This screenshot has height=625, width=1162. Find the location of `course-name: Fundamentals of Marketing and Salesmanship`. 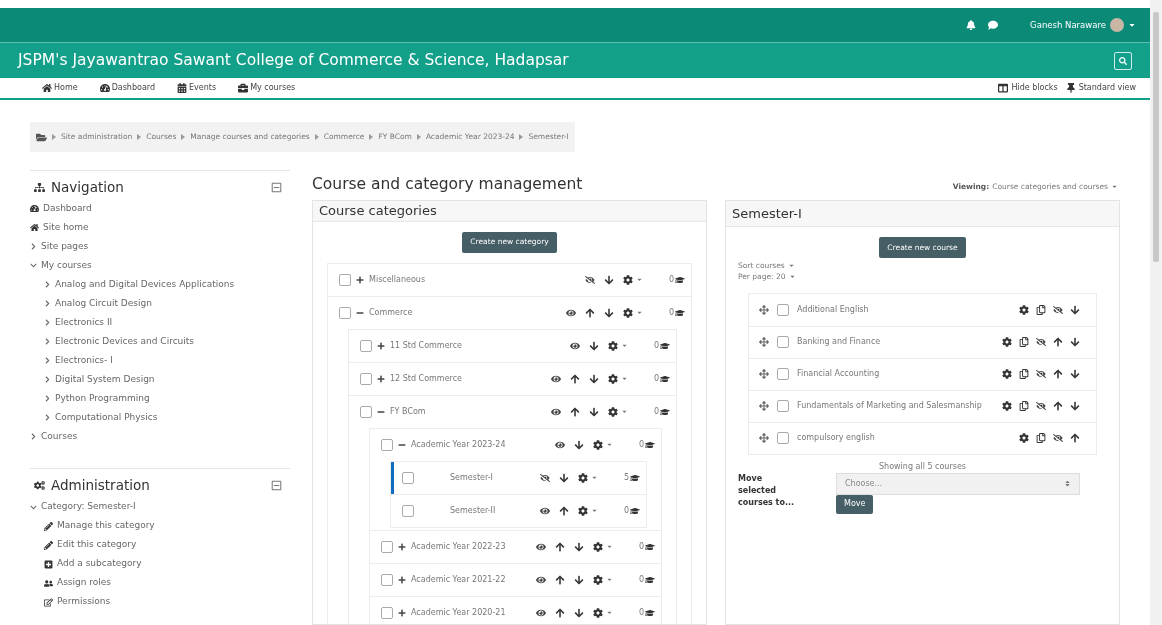

course-name: Fundamentals of Marketing and Salesmanship is located at coordinates (889, 406).